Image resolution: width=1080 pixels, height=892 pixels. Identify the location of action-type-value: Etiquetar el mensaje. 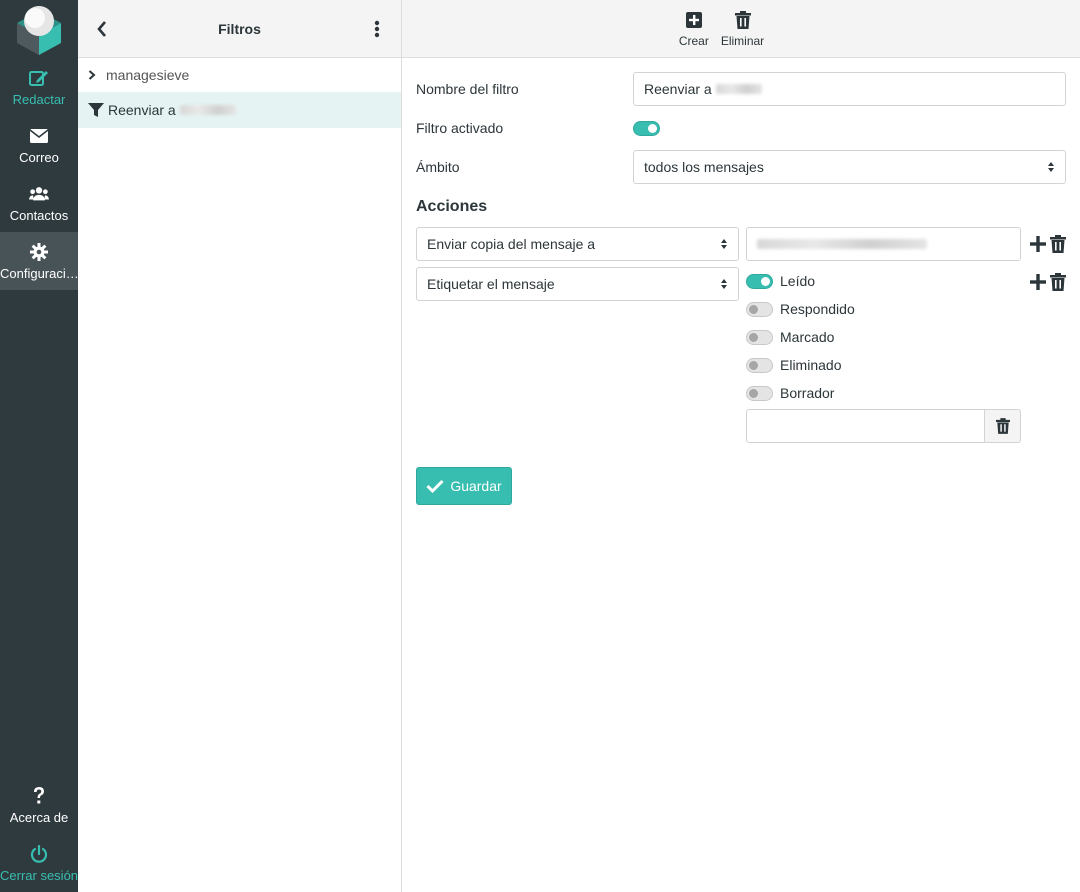
(491, 284).